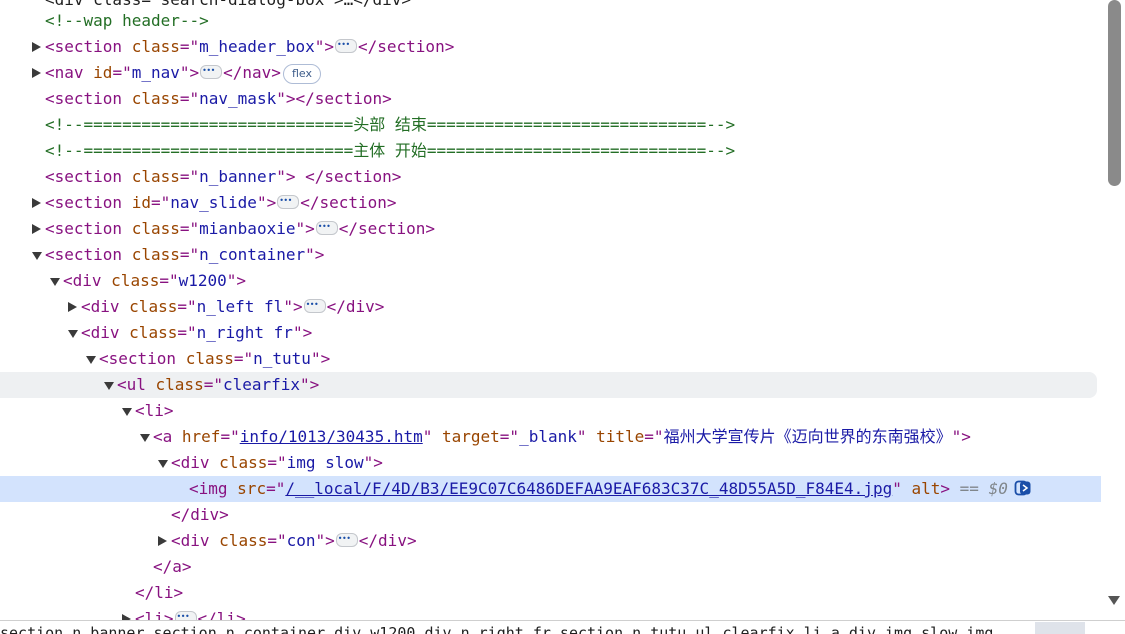 The width and height of the screenshot is (1125, 634). Describe the element at coordinates (1114, 310) in the screenshot. I see `vertical-scrollbar` at that location.